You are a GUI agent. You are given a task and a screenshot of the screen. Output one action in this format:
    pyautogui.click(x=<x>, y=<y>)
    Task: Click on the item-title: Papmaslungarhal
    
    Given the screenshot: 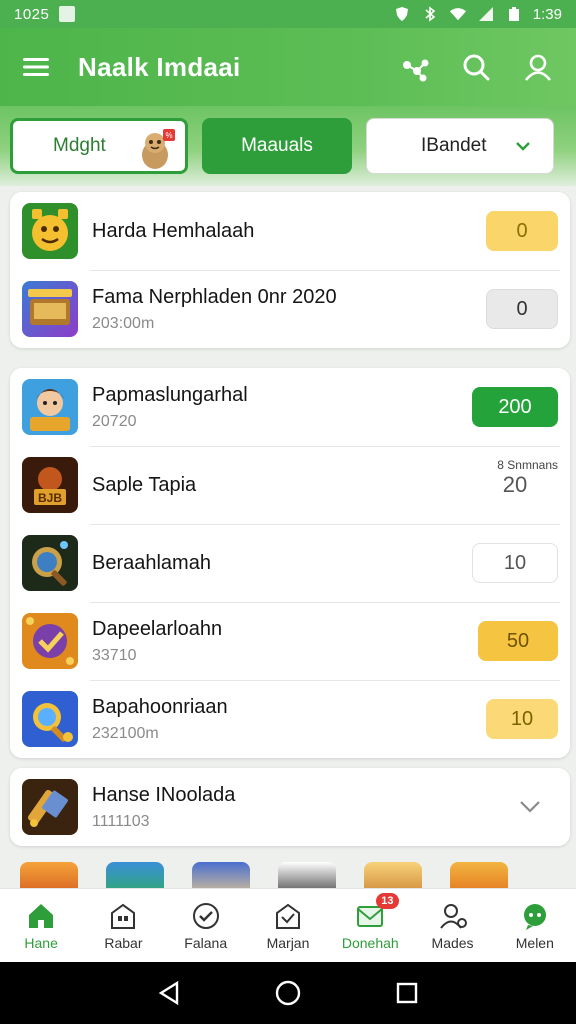 What is the action you would take?
    pyautogui.click(x=170, y=394)
    